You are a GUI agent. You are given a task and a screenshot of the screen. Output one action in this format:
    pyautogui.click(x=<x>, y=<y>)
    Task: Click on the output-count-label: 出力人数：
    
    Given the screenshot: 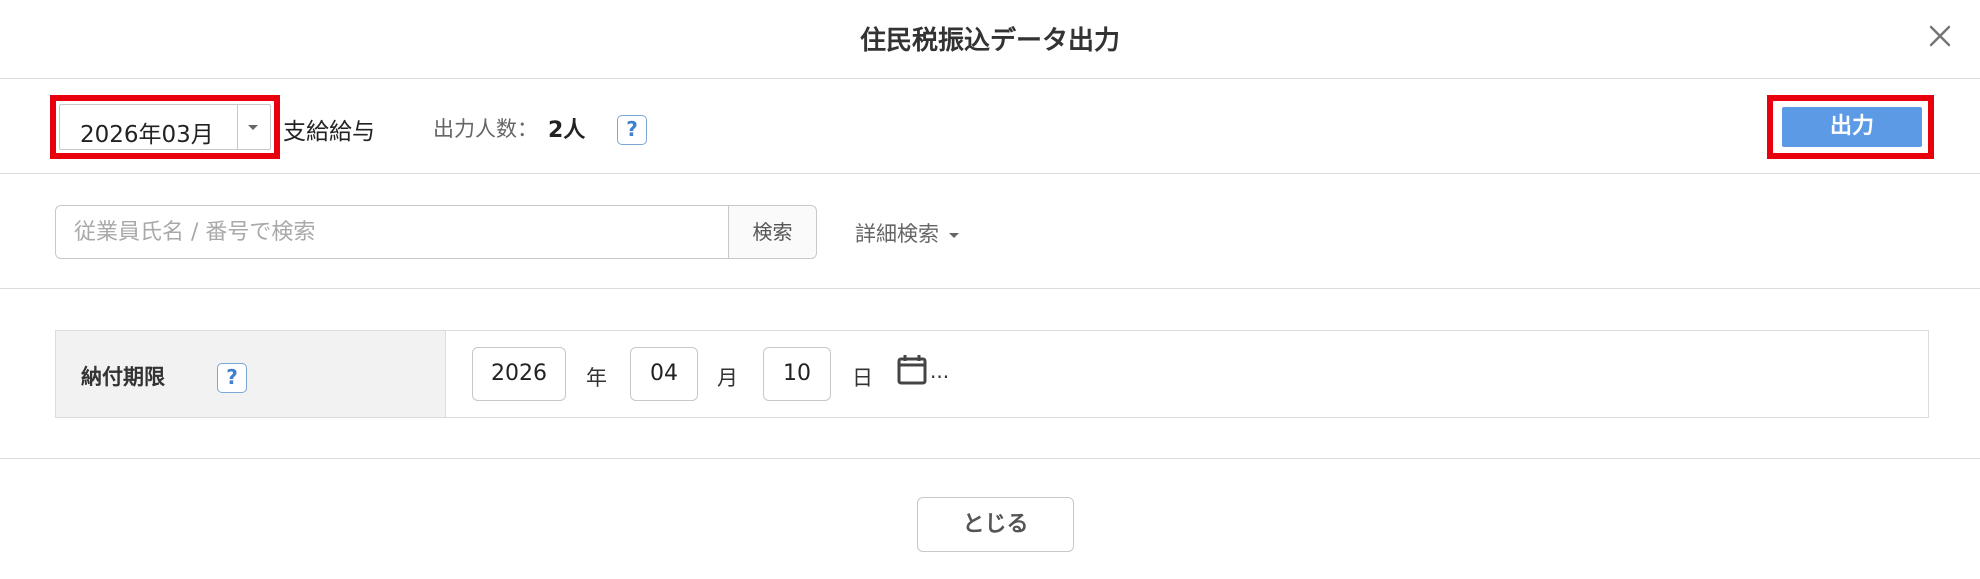 What is the action you would take?
    pyautogui.click(x=485, y=129)
    